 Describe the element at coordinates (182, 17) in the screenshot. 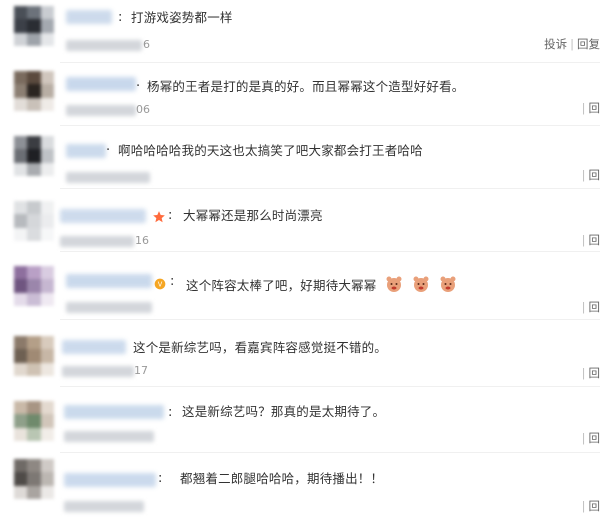

I see `comment-text: 打游戏姿势都一样` at that location.